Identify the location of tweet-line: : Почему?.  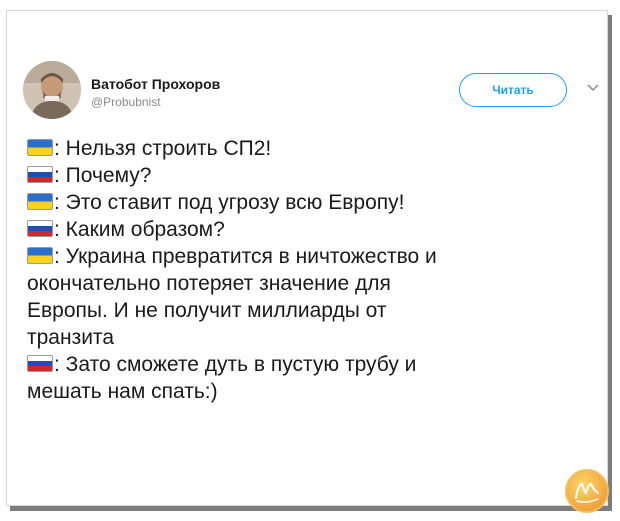
(313, 175).